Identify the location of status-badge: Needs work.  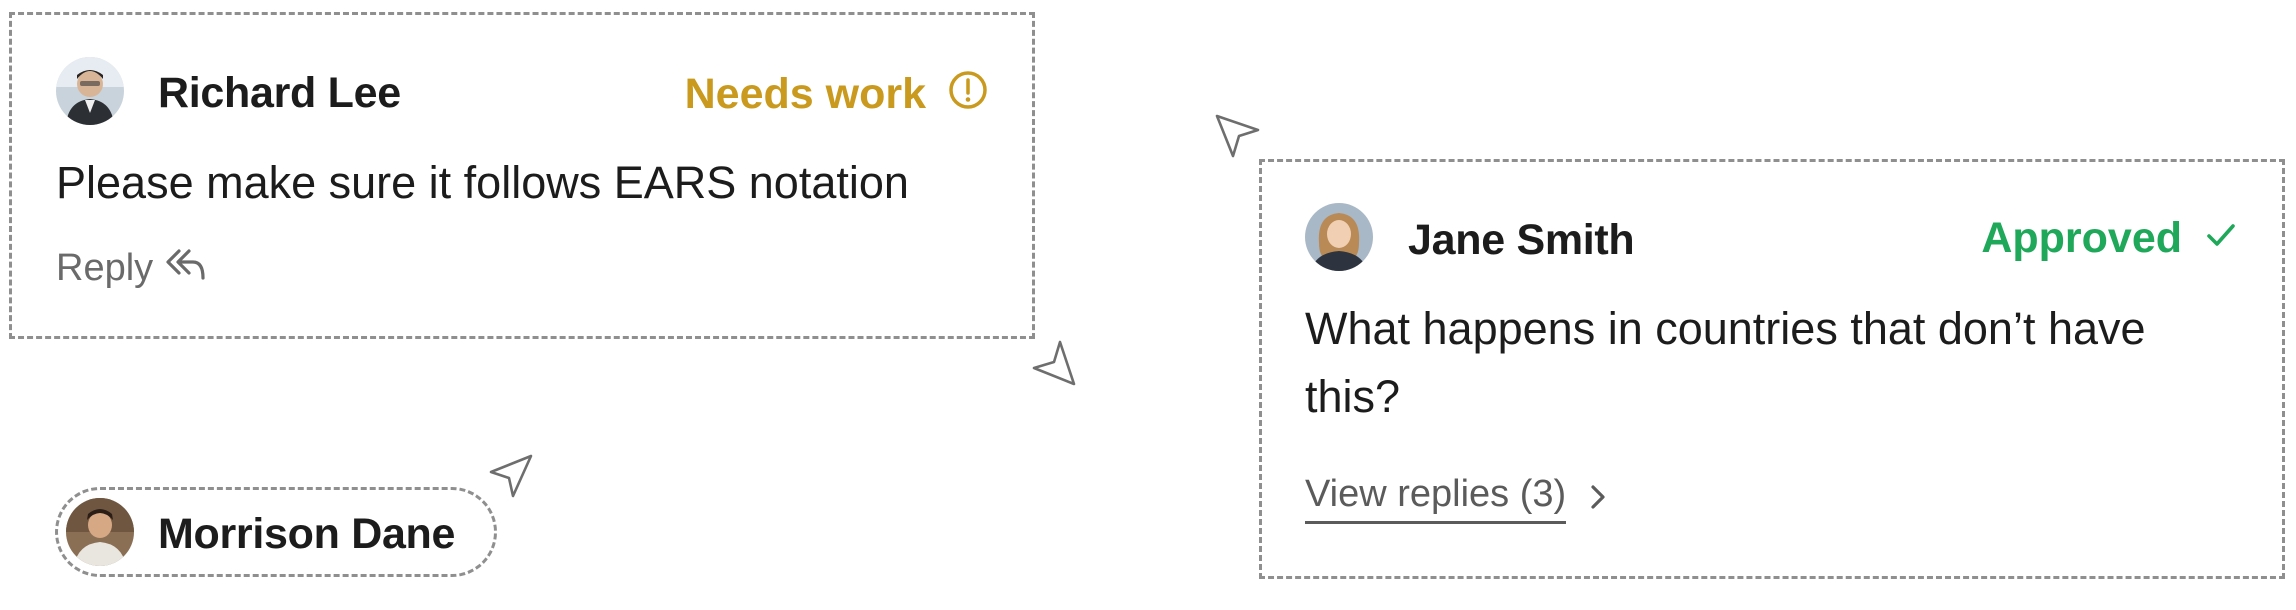
(836, 94).